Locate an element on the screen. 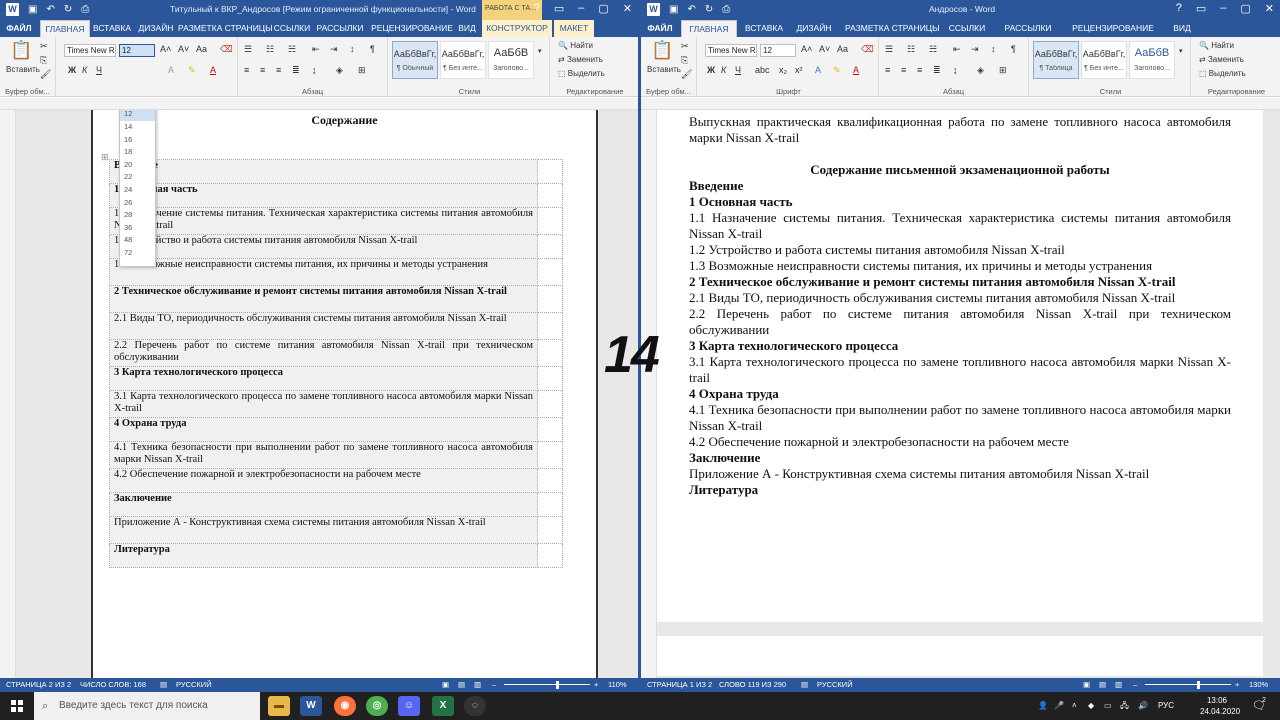  subscript-button: x₂ is located at coordinates (783, 70).